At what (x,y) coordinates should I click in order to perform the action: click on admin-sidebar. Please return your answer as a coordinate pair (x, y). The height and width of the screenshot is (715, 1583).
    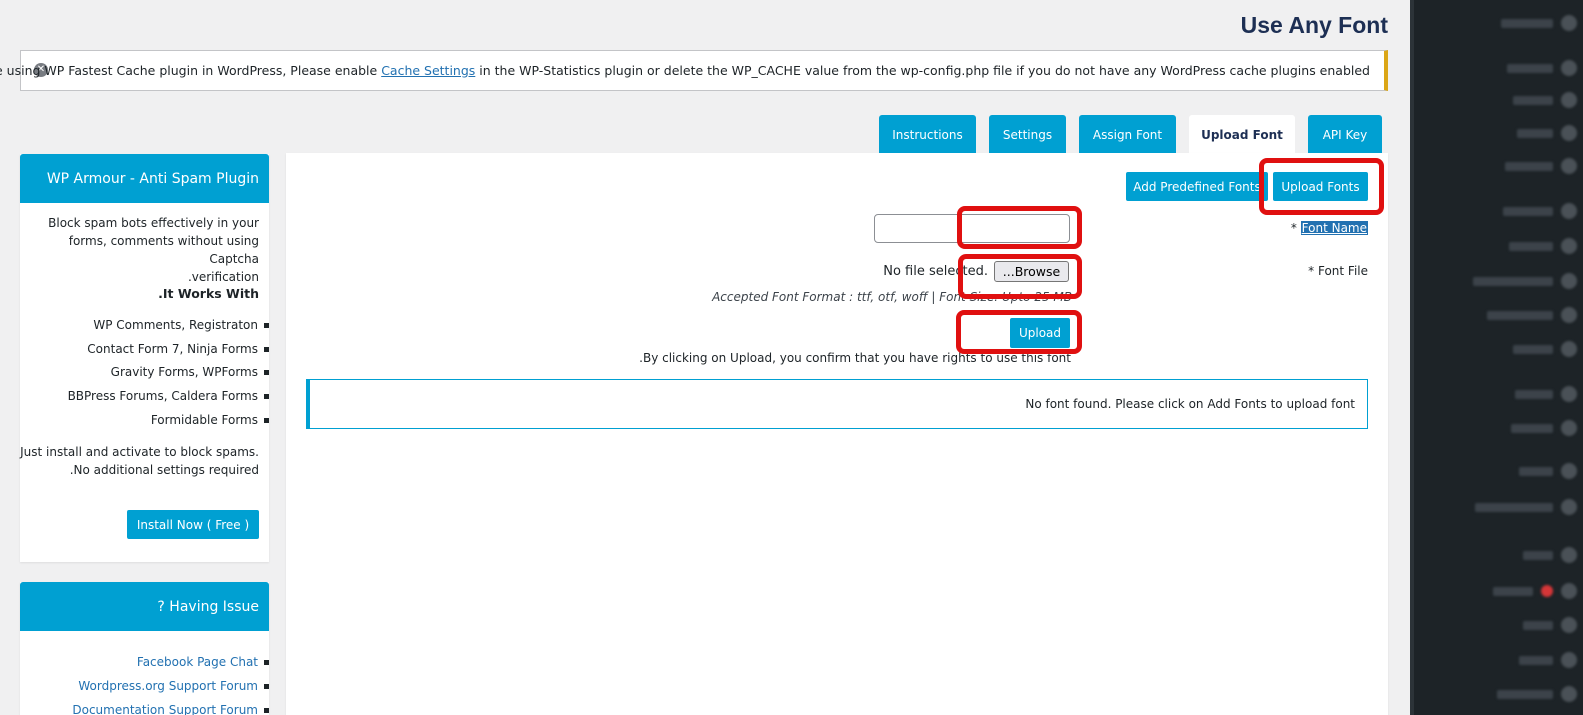
    Looking at the image, I should click on (1496, 357).